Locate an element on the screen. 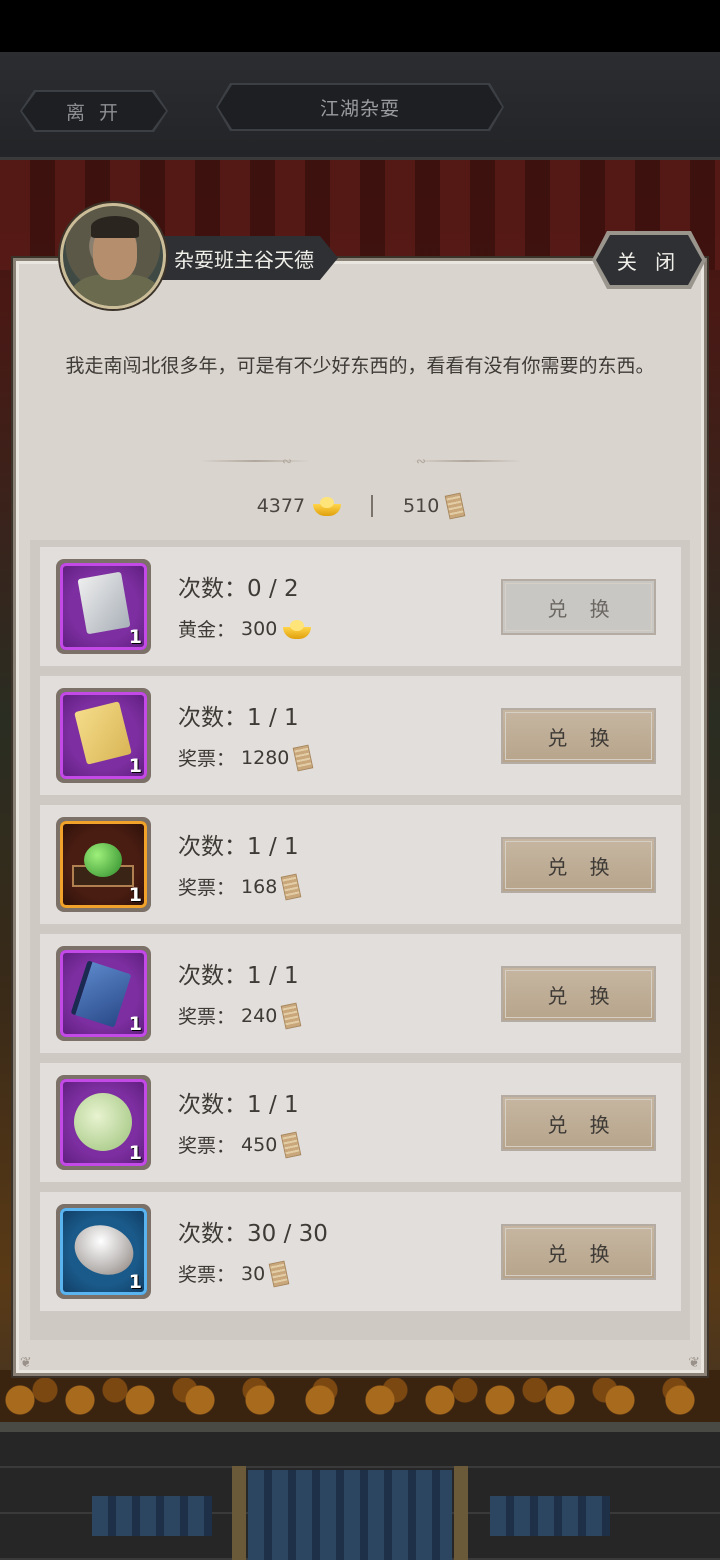 The height and width of the screenshot is (1560, 720). item-price: 奖票： 168 is located at coordinates (240, 886).